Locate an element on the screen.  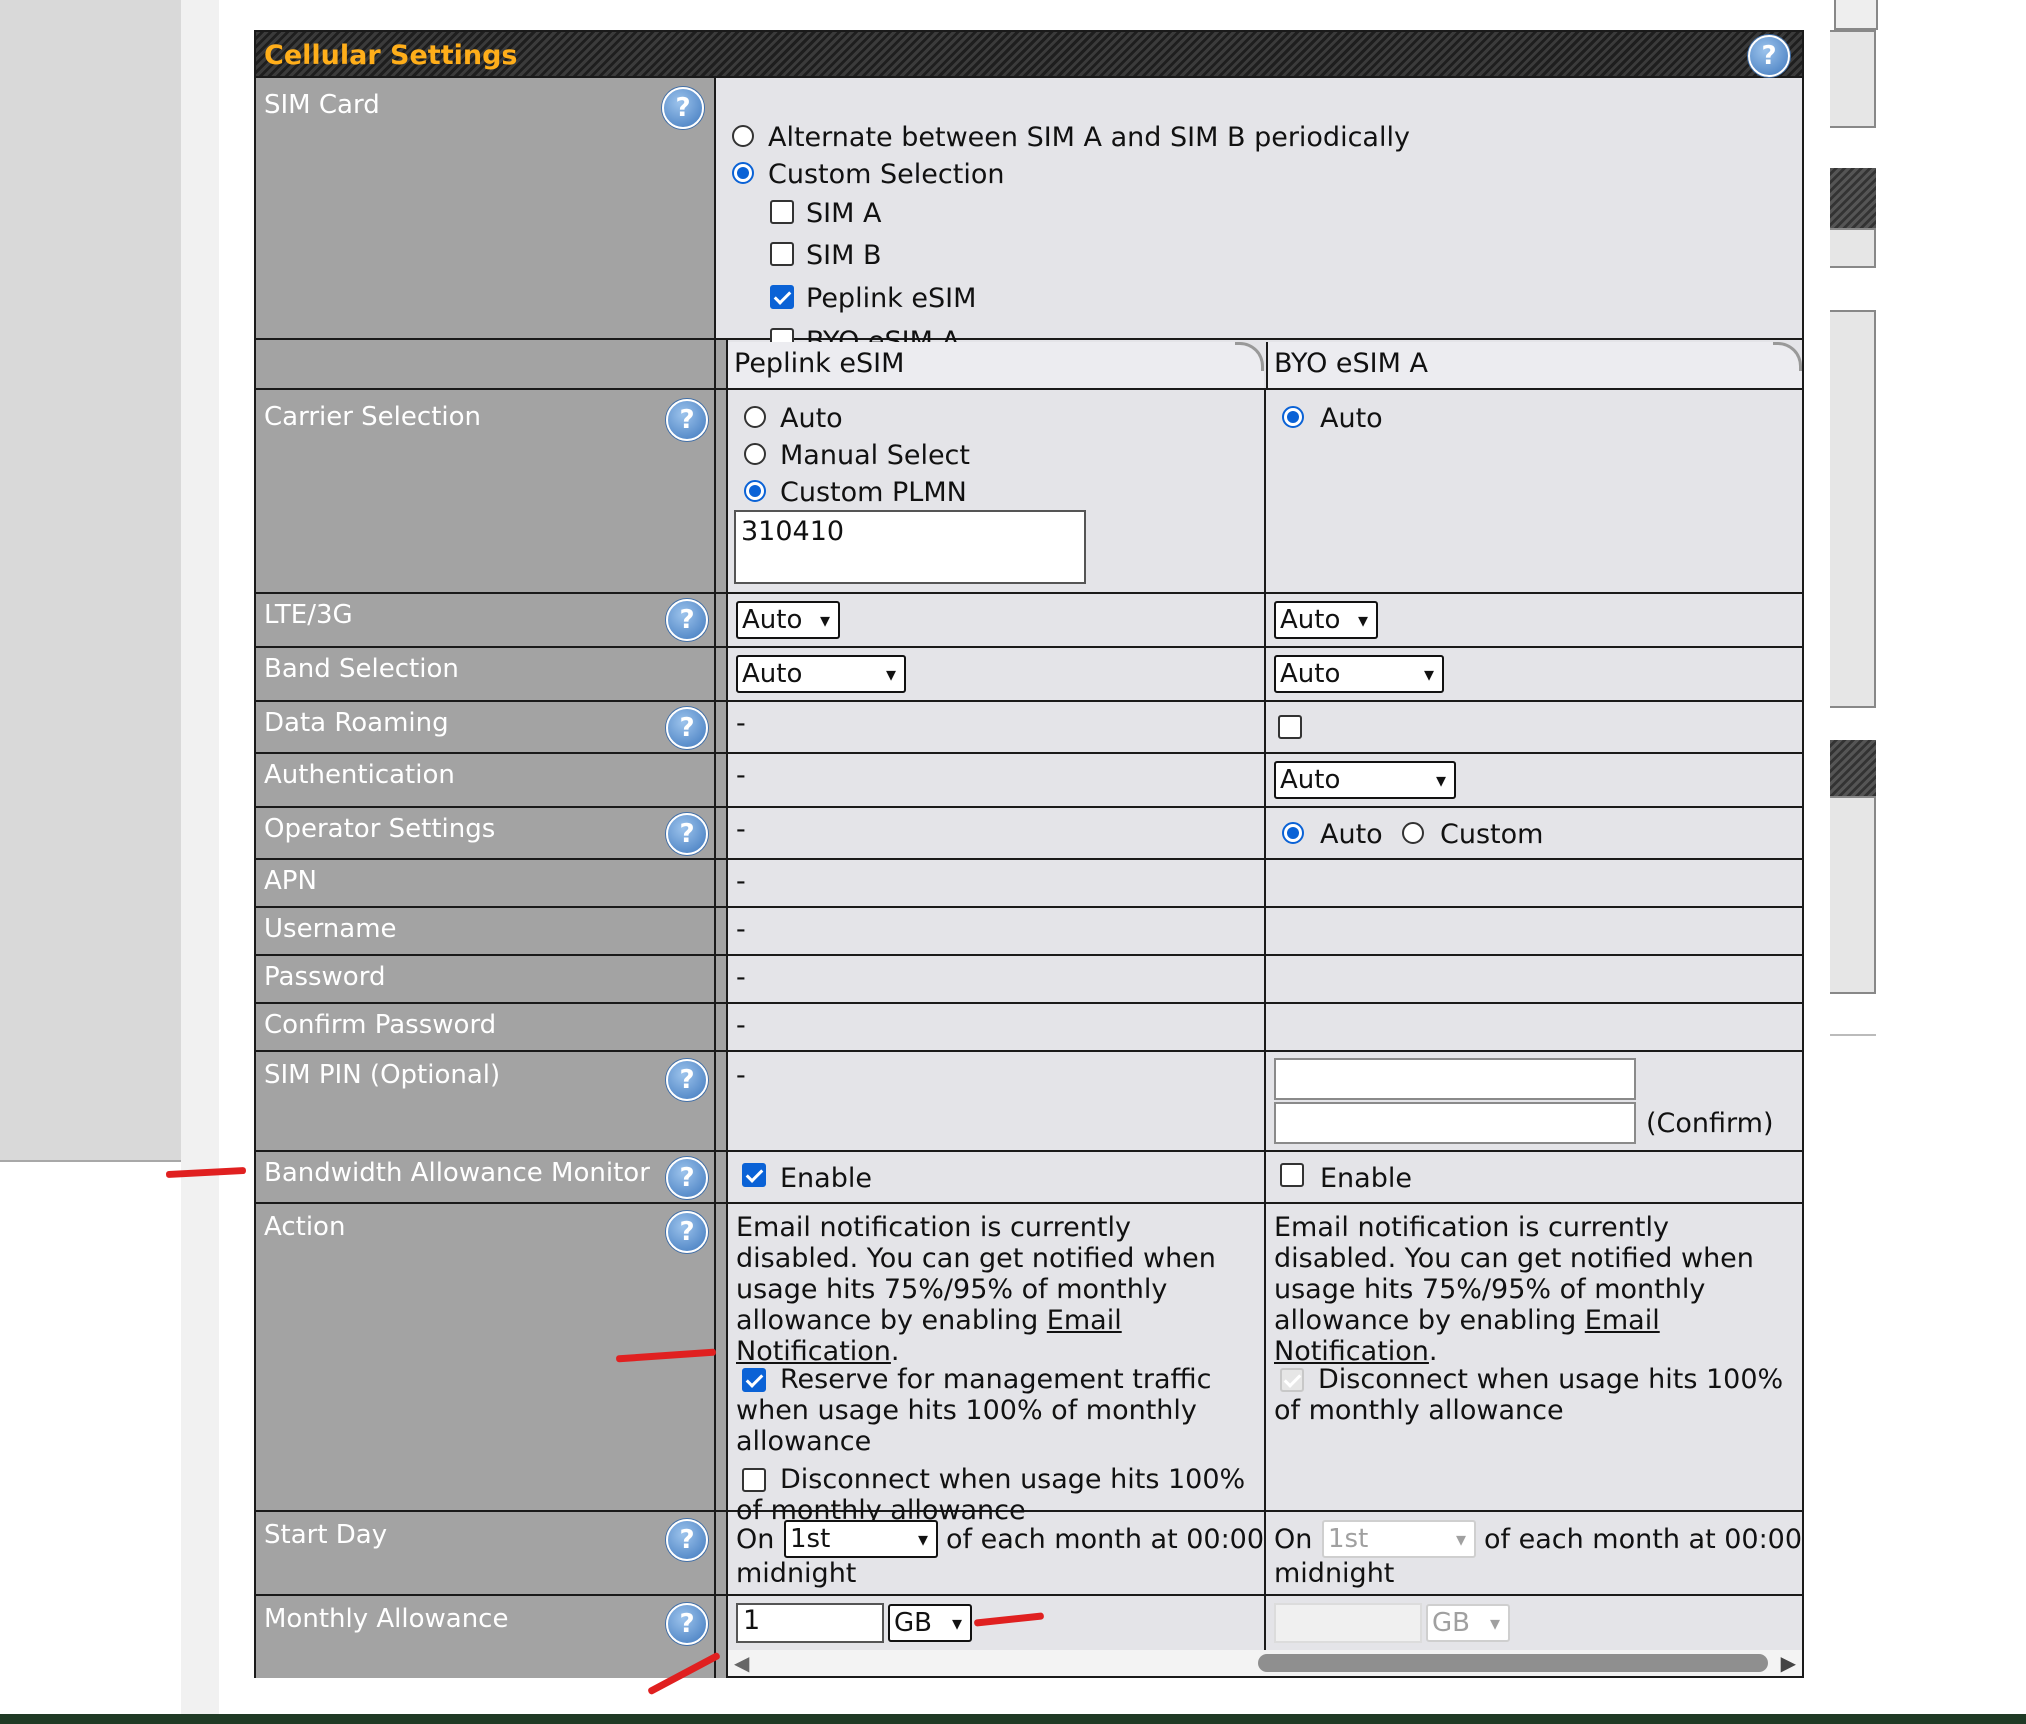
bandwidth-enable-label-col1: Enable is located at coordinates (826, 1178).